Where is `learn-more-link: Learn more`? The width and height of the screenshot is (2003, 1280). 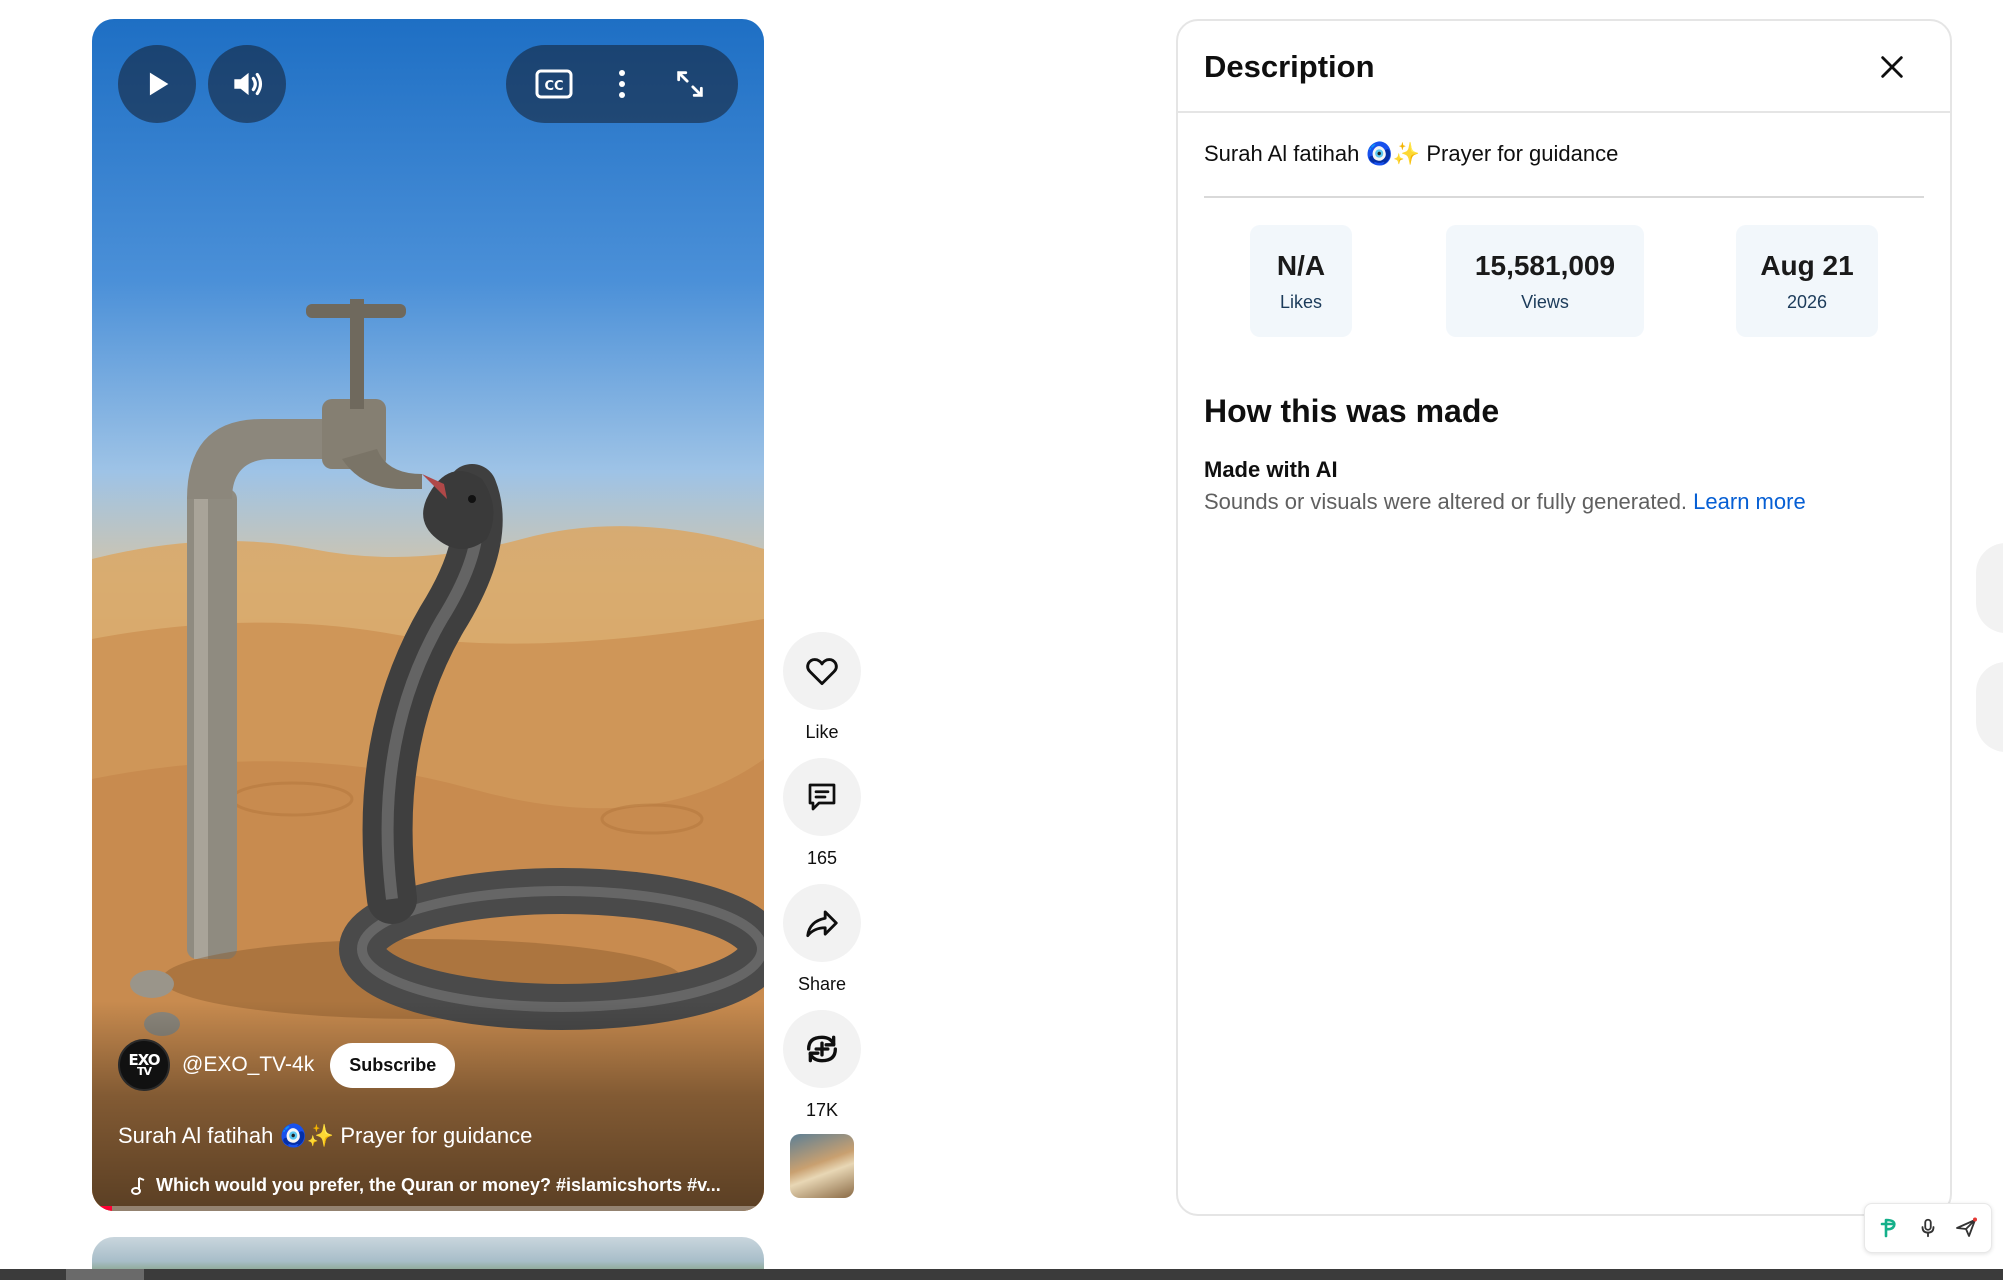 learn-more-link: Learn more is located at coordinates (1749, 501).